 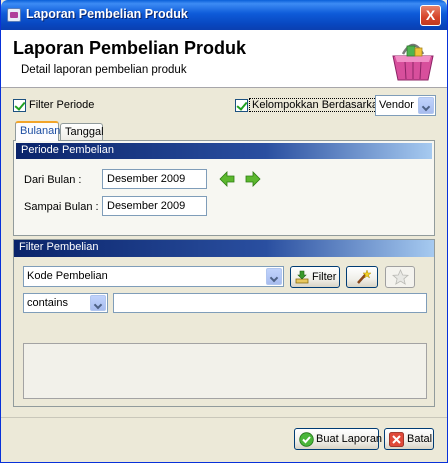 What do you see at coordinates (224, 151) in the screenshot?
I see `periode-section-header: Periode Pembelian` at bounding box center [224, 151].